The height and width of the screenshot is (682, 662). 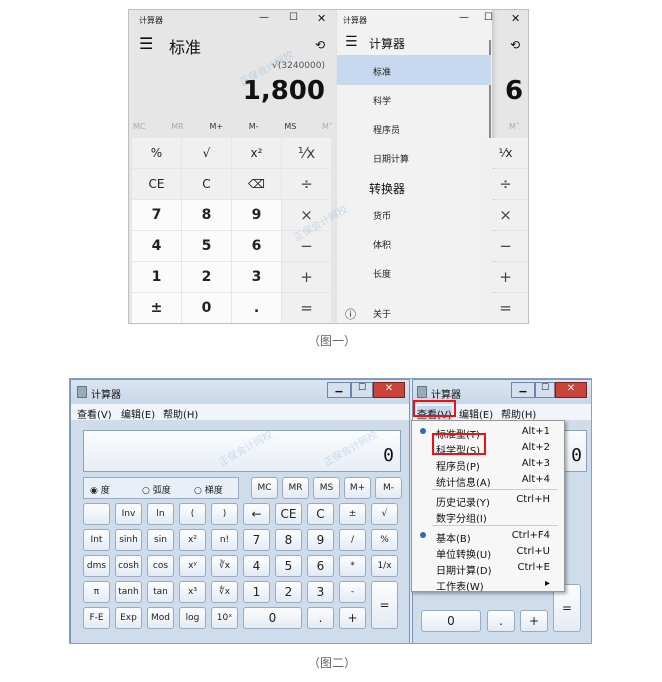 What do you see at coordinates (96, 514) in the screenshot?
I see `calc-key` at bounding box center [96, 514].